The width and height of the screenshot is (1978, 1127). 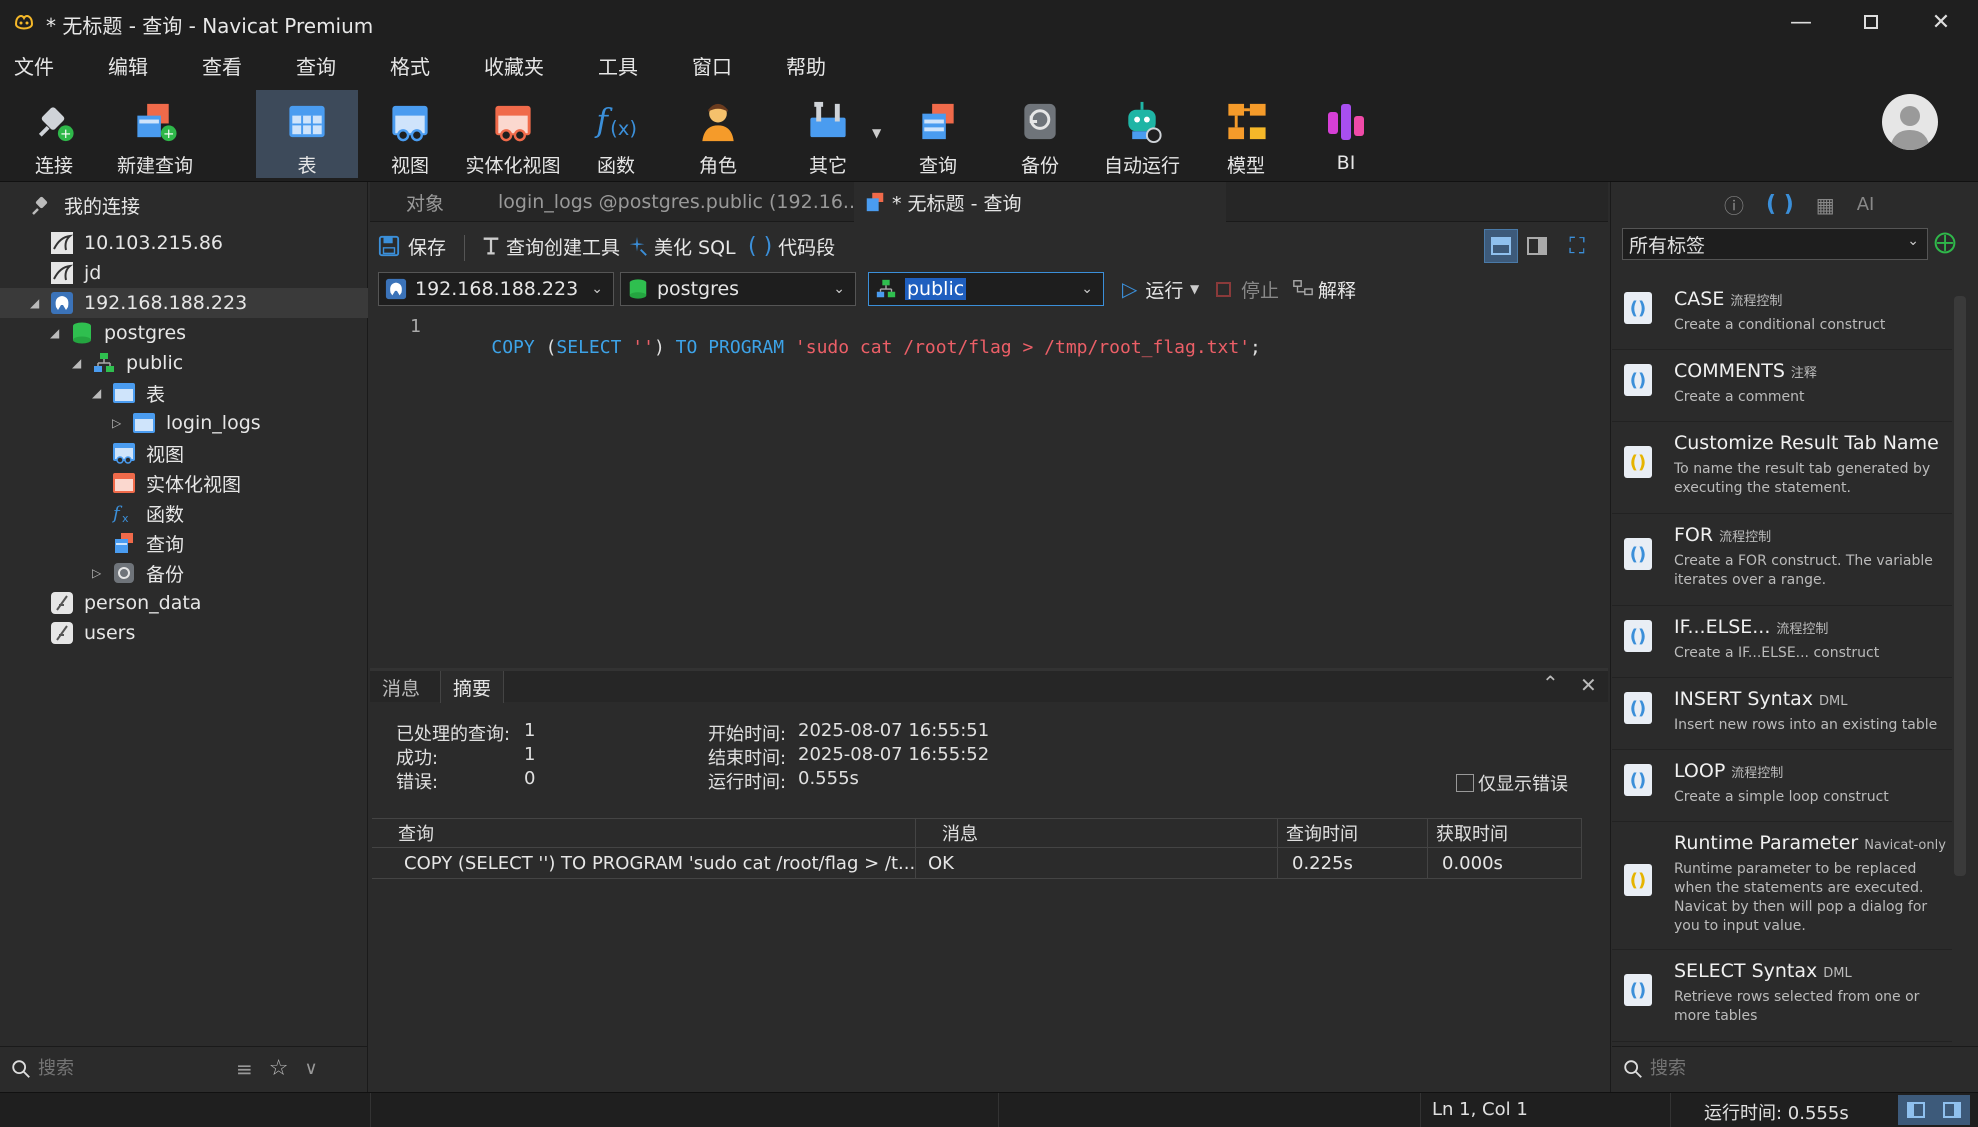 What do you see at coordinates (1537, 246) in the screenshot?
I see `split-vertical-toggle` at bounding box center [1537, 246].